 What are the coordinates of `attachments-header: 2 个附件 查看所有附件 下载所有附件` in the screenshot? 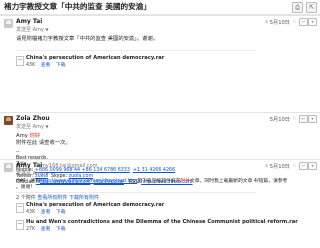 It's located at (57, 197).